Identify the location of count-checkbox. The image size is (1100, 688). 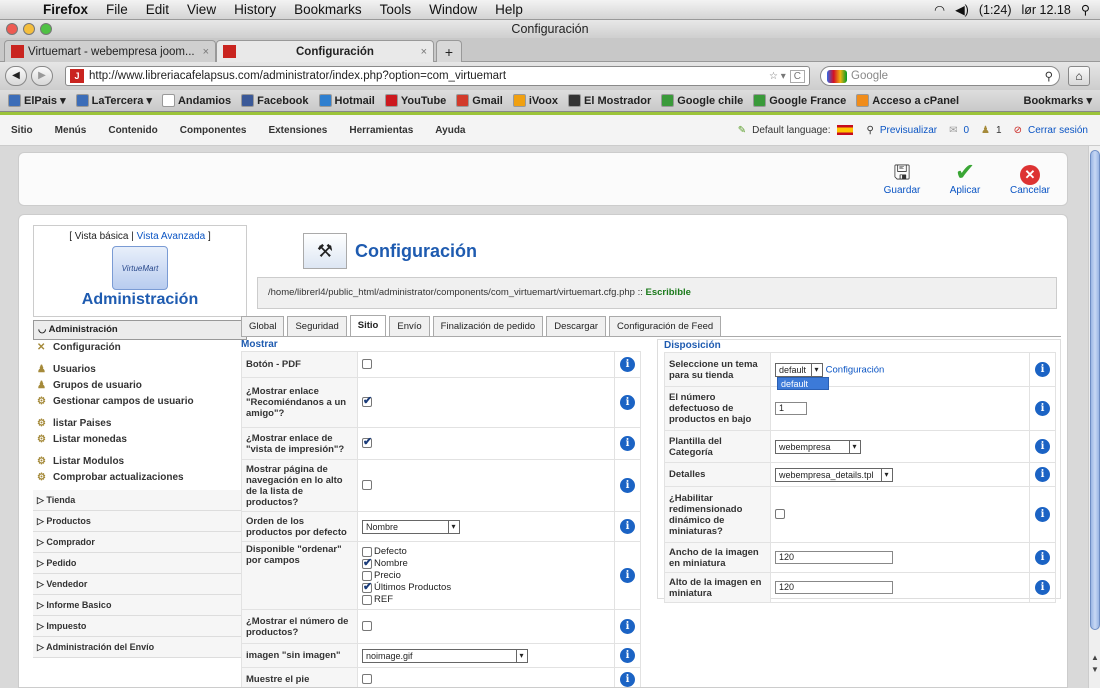
(367, 626).